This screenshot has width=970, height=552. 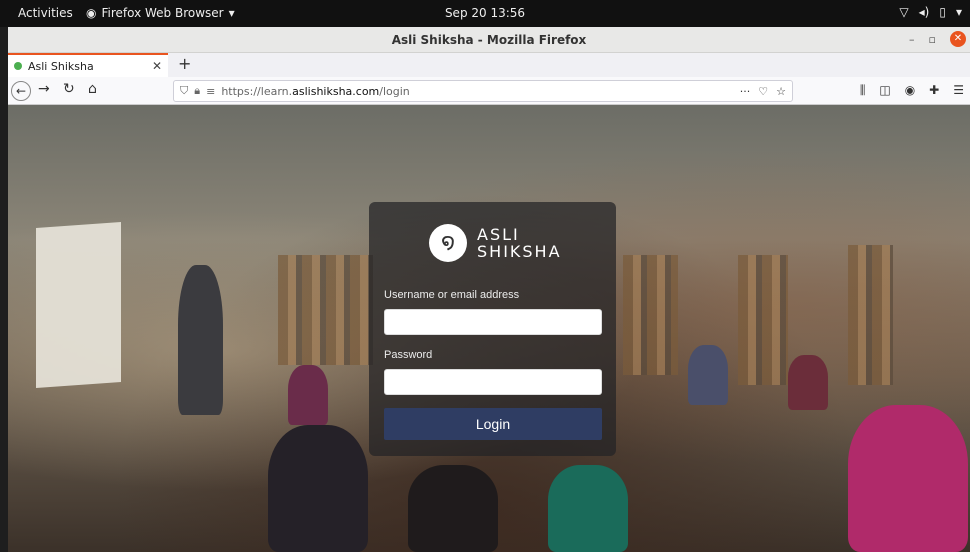 What do you see at coordinates (92, 89) in the screenshot?
I see `home-button: ⌂` at bounding box center [92, 89].